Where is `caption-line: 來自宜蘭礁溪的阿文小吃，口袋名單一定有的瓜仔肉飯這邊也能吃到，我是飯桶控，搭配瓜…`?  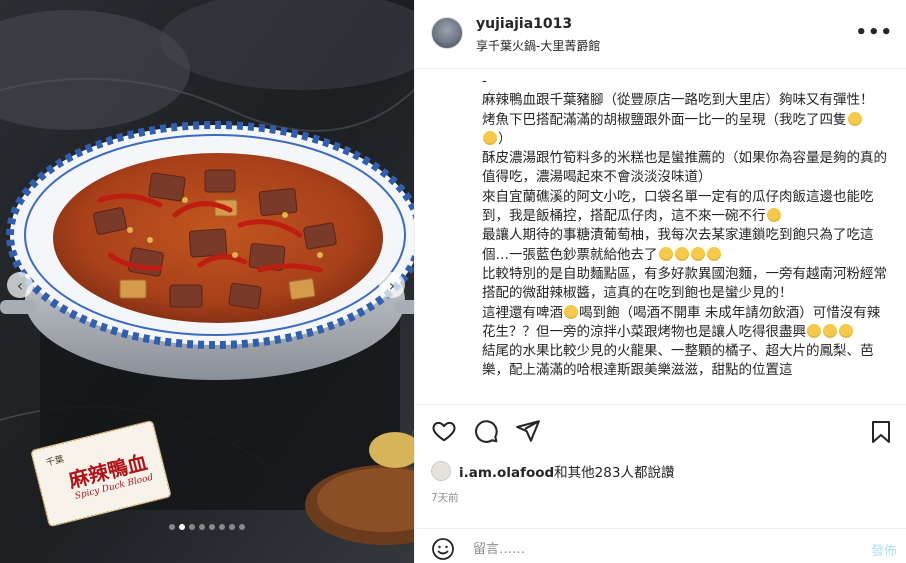
caption-line: 來自宜蘭礁溪的阿文小吃，口袋名單一定有的瓜仔肉飯這邊也能吃到，我是飯桶控，搭配瓜… is located at coordinates (678, 206).